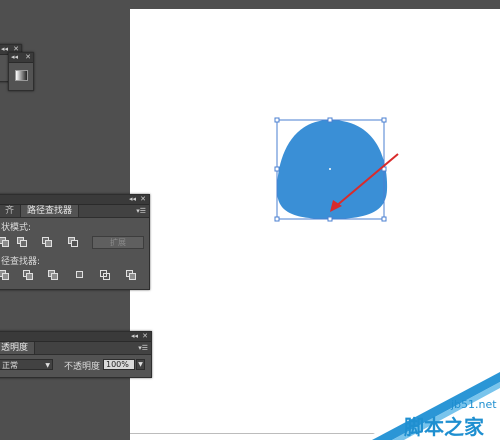  What do you see at coordinates (431, 403) in the screenshot?
I see `watermark-band` at bounding box center [431, 403].